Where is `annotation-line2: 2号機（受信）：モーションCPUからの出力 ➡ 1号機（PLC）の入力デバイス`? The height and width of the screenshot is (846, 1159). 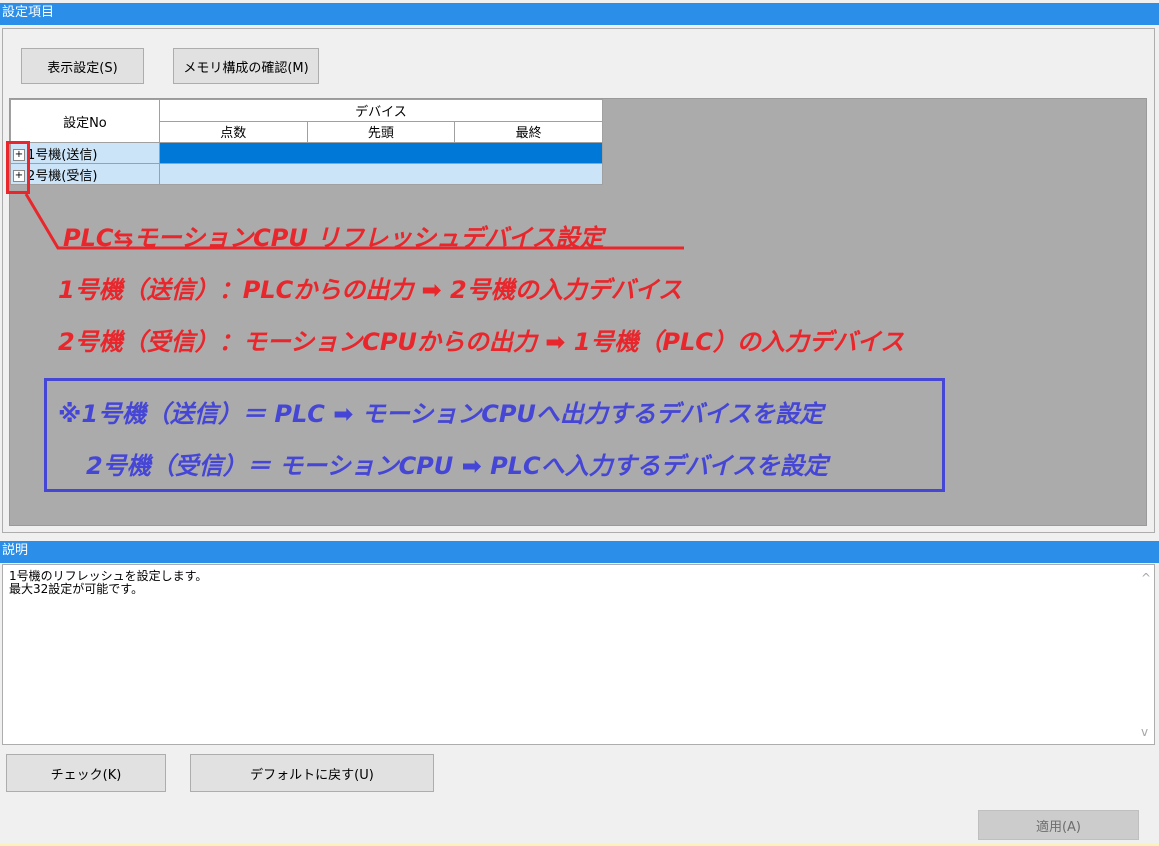
annotation-line2: 2号機（受信）：モーションCPUからの出力 ➡ 1号機（PLC）の入力デバイス is located at coordinates (481, 342).